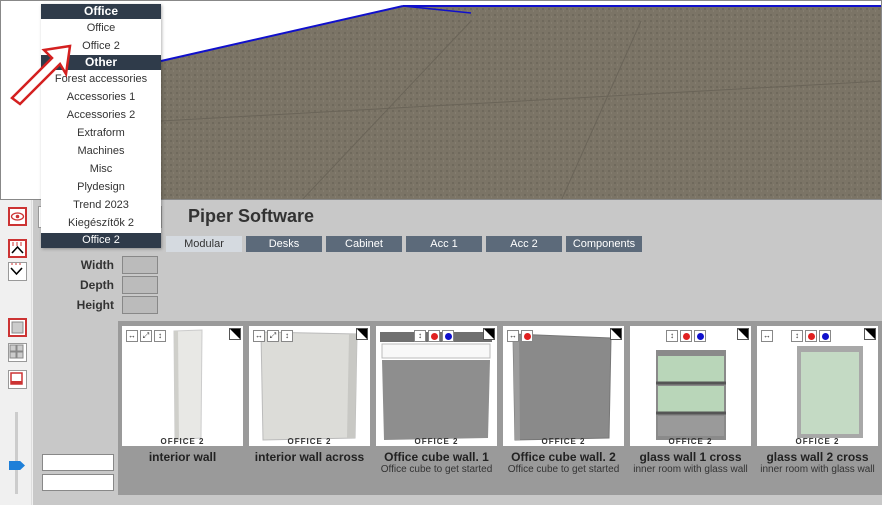  I want to click on move-up-icon, so click(17, 248).